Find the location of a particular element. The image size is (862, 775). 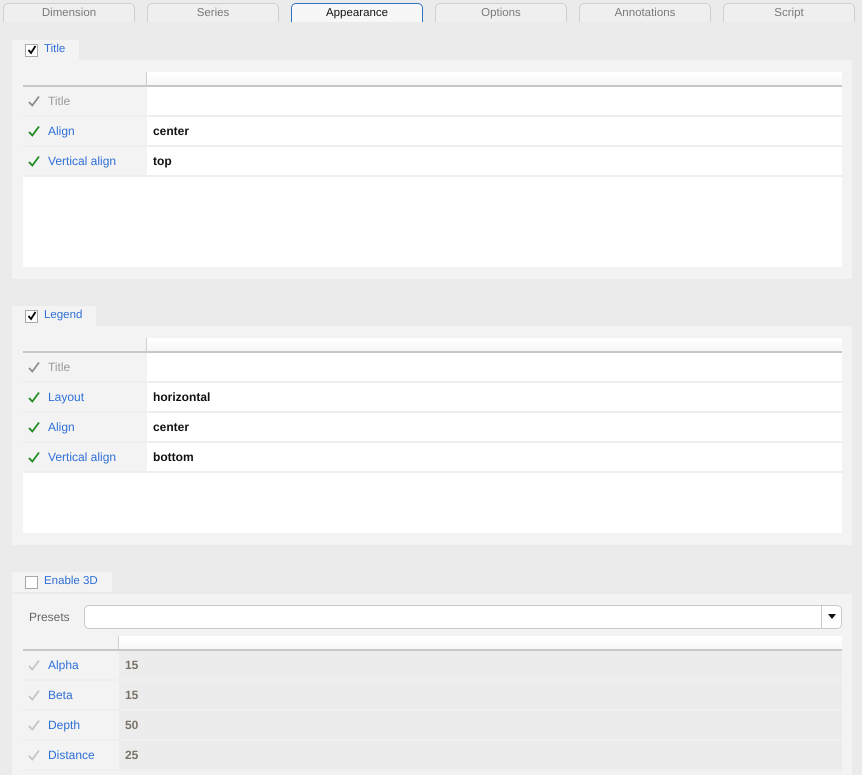

property-name: Layout is located at coordinates (66, 397).